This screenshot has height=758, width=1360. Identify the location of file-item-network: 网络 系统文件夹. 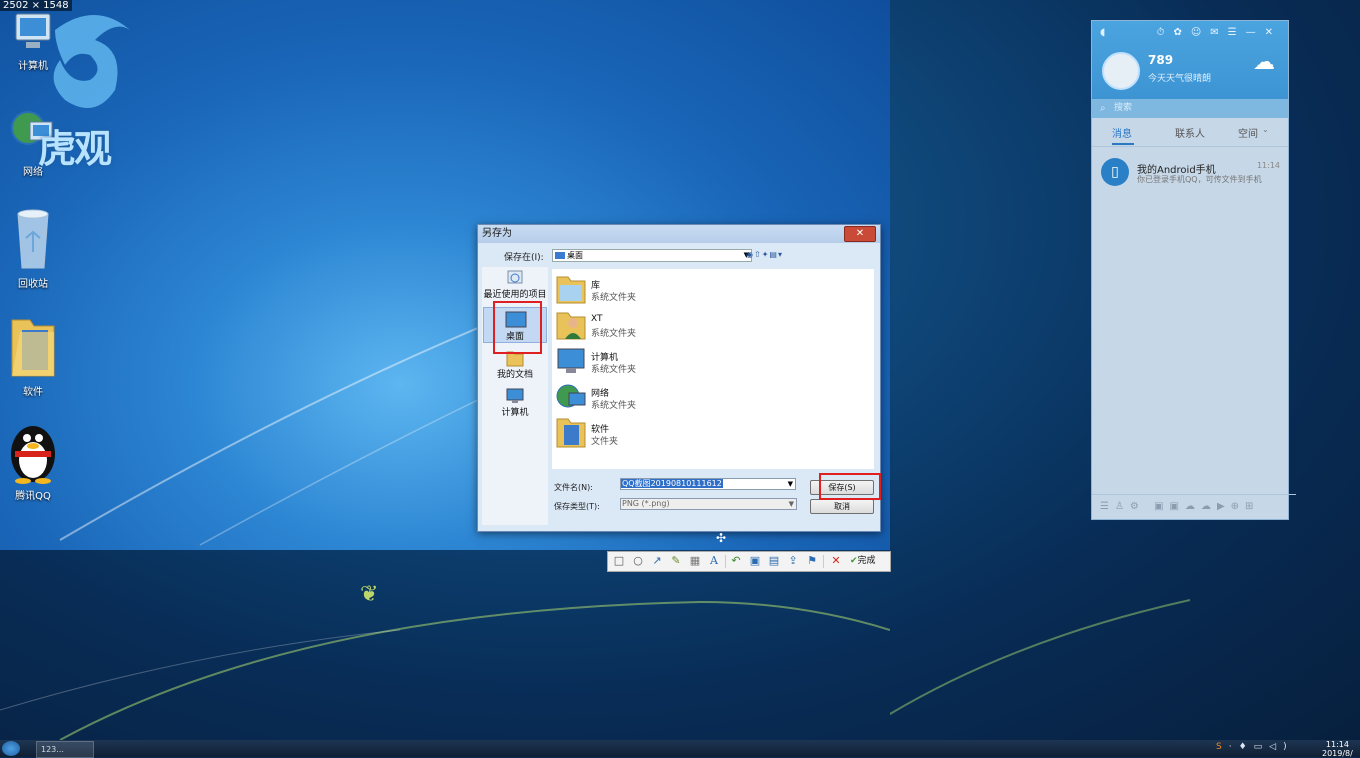
(656, 398).